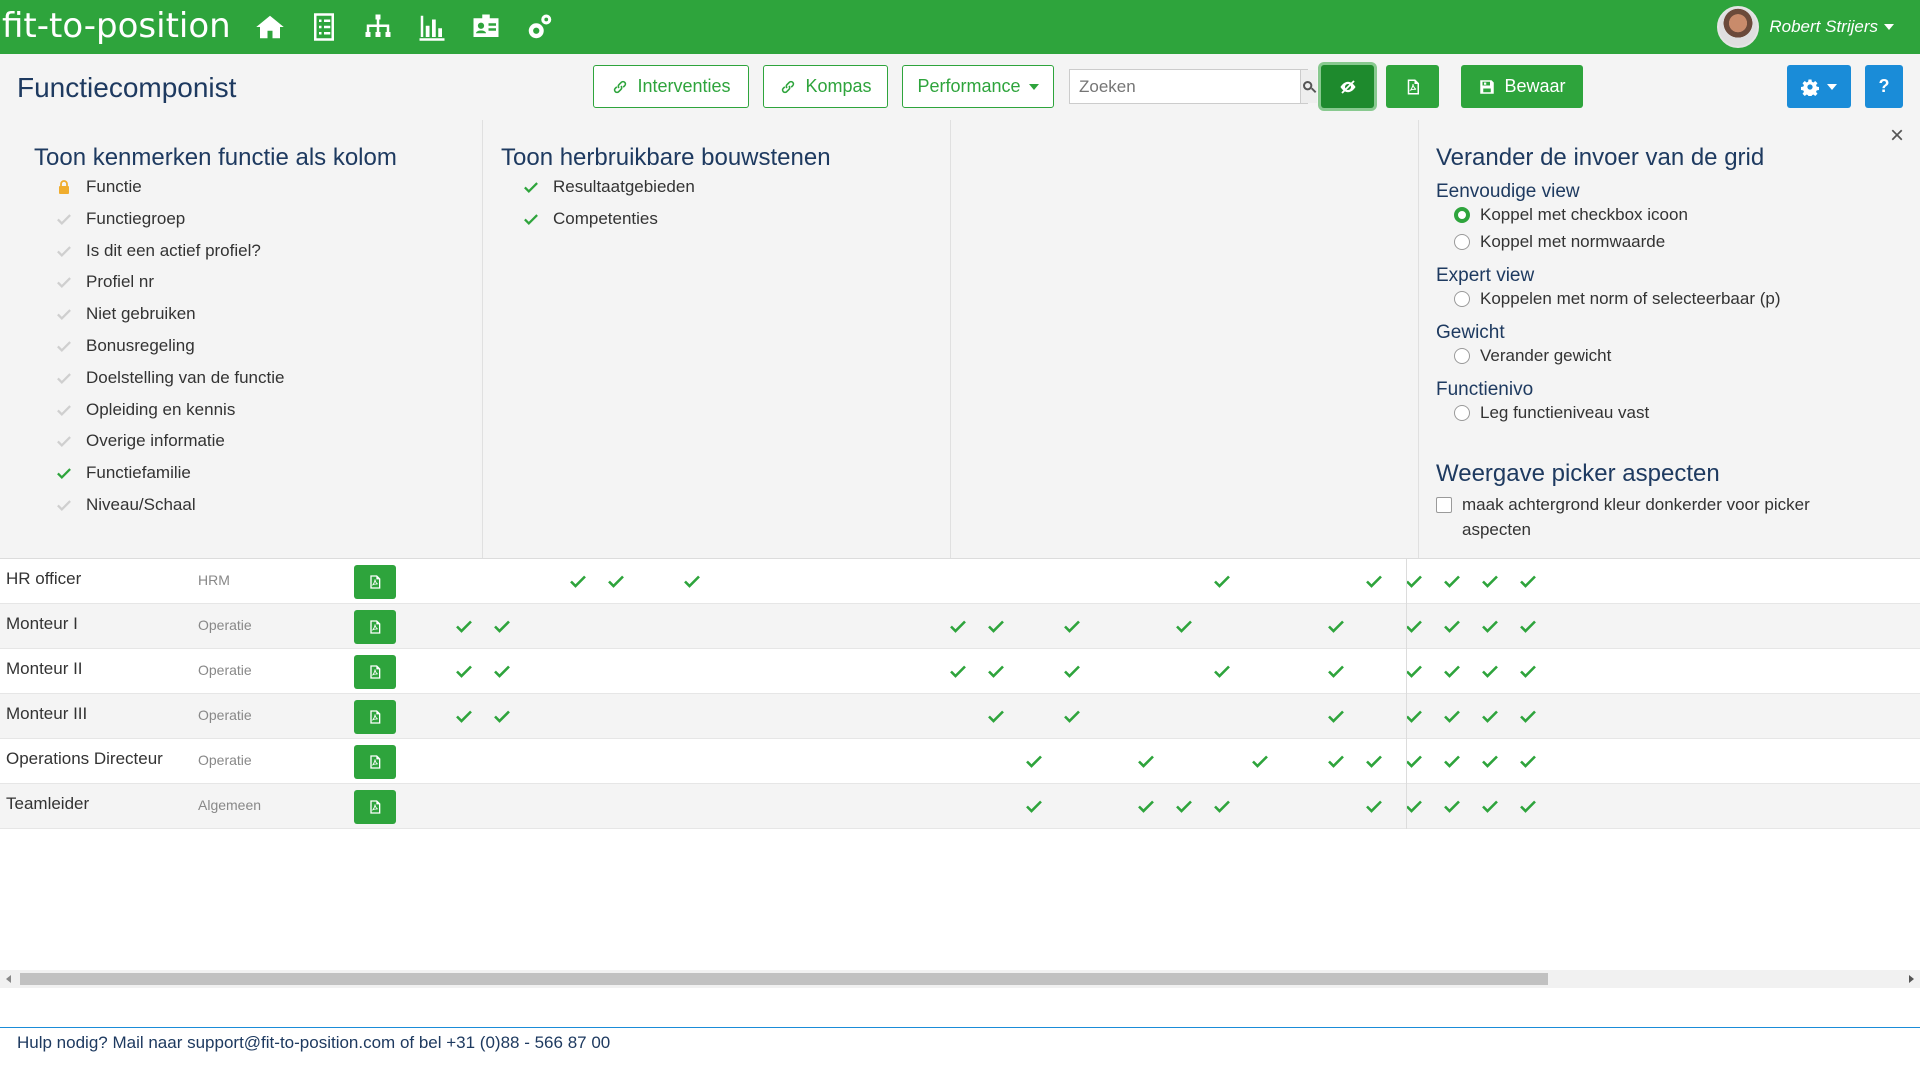  I want to click on feature-option: Functiegroep, so click(120, 219).